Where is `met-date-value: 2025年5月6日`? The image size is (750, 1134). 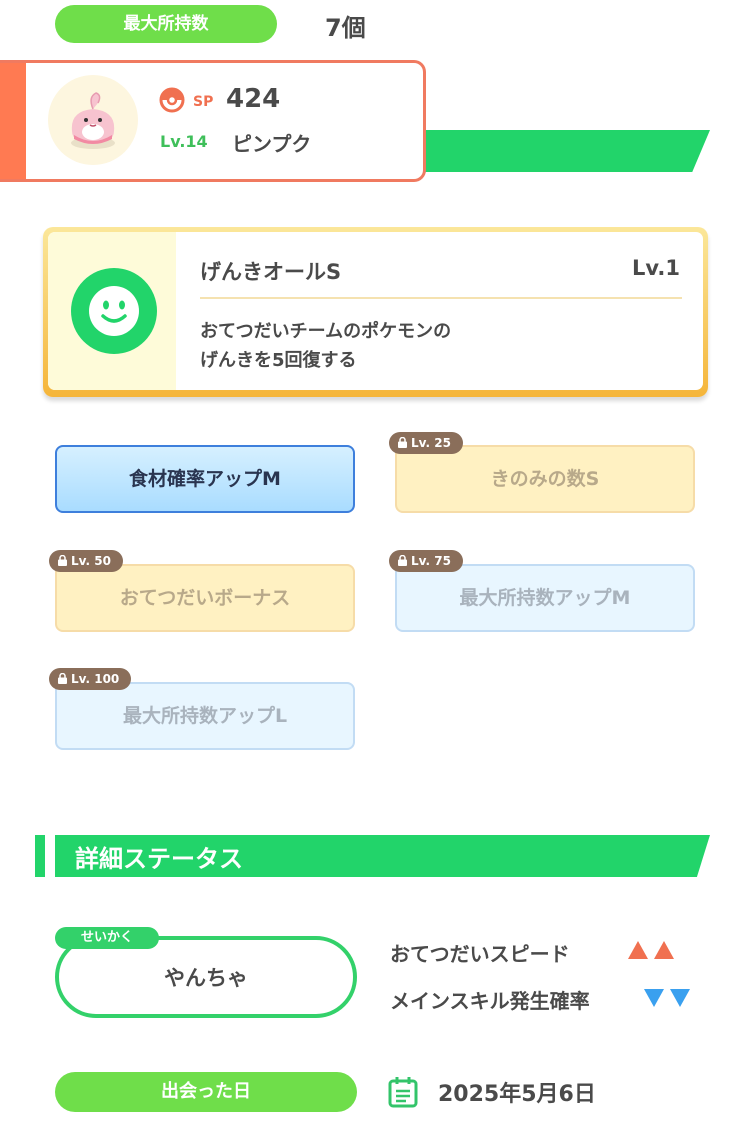 met-date-value: 2025年5月6日 is located at coordinates (517, 1094).